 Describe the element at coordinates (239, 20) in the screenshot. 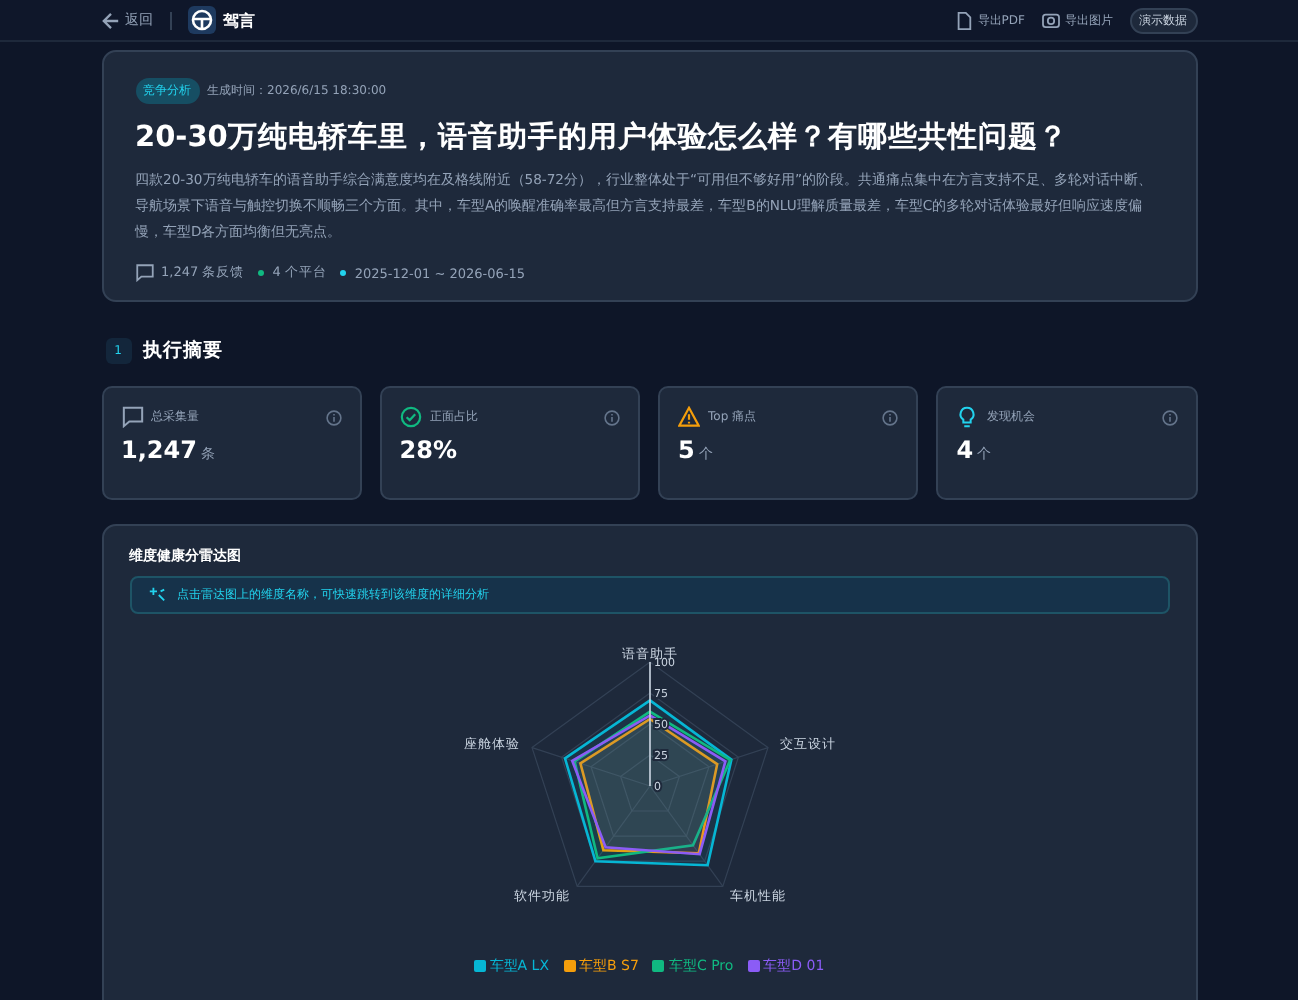

I see `brand-name: 驾言` at that location.